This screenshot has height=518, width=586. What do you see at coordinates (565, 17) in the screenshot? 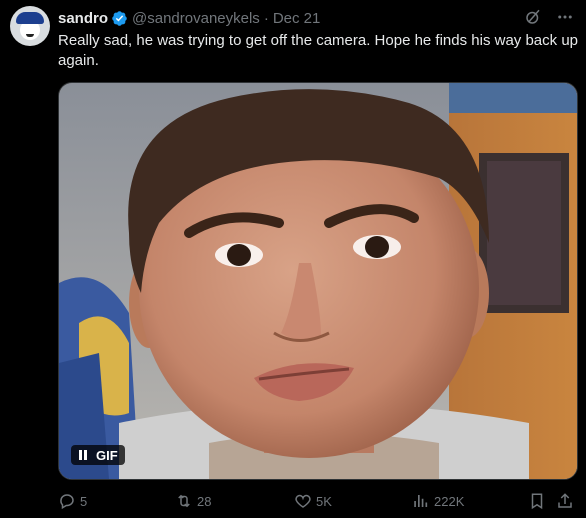
I see `more-icon` at bounding box center [565, 17].